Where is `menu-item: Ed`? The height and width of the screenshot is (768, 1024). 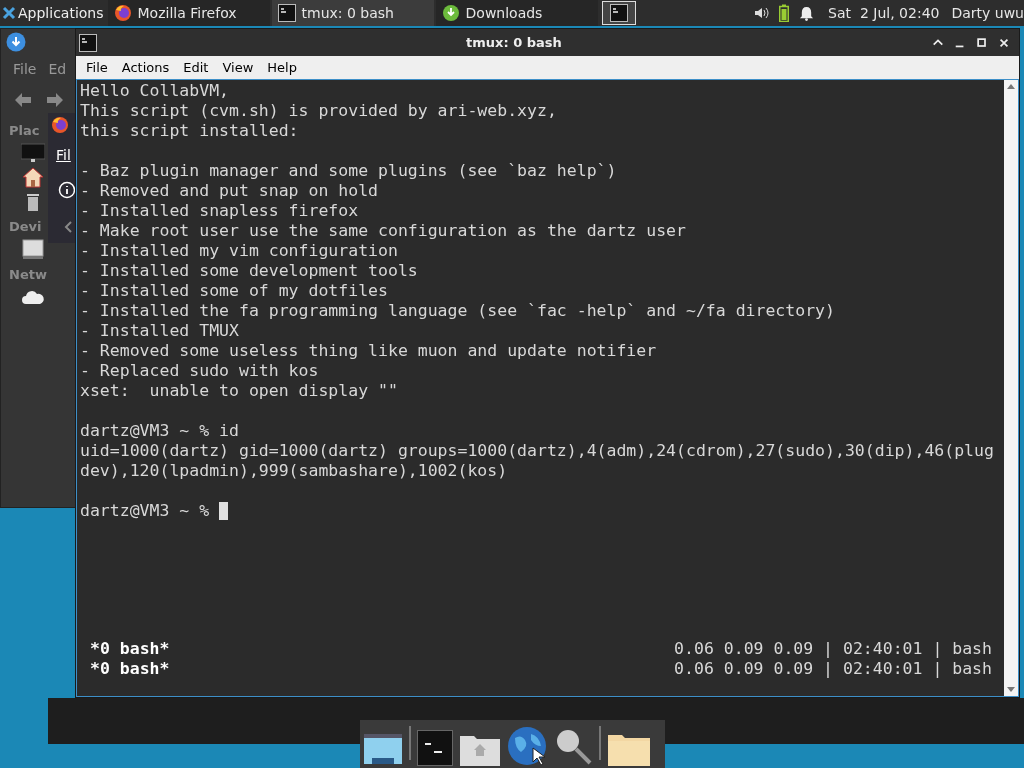 menu-item: Ed is located at coordinates (57, 69).